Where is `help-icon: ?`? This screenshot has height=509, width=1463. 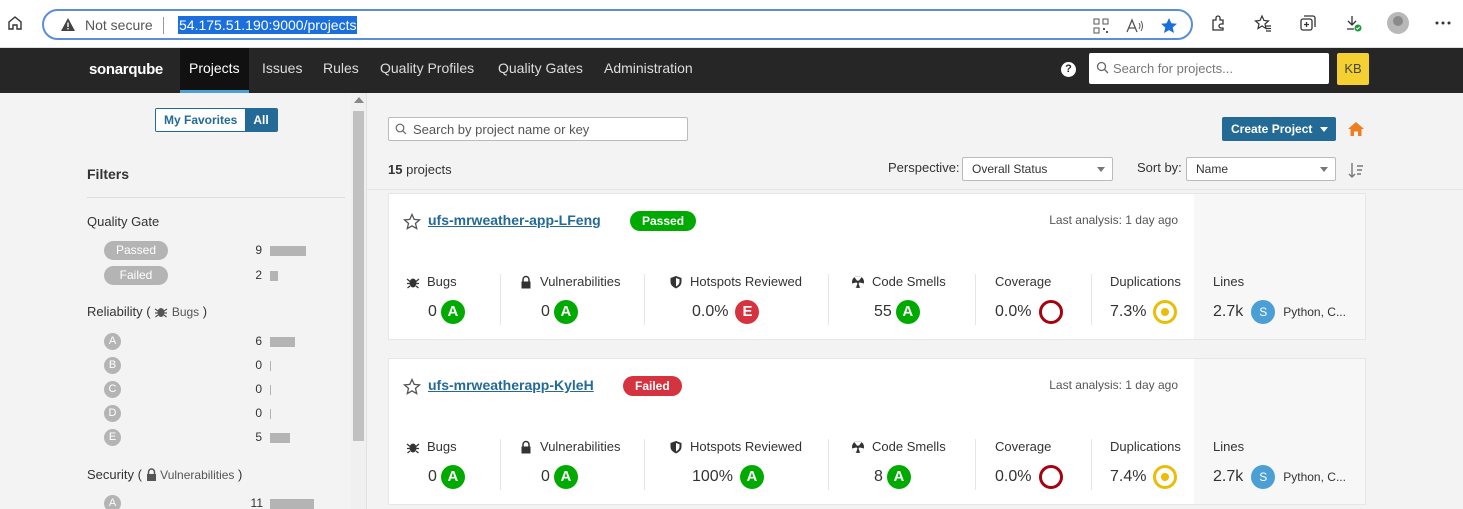 help-icon: ? is located at coordinates (1068, 69).